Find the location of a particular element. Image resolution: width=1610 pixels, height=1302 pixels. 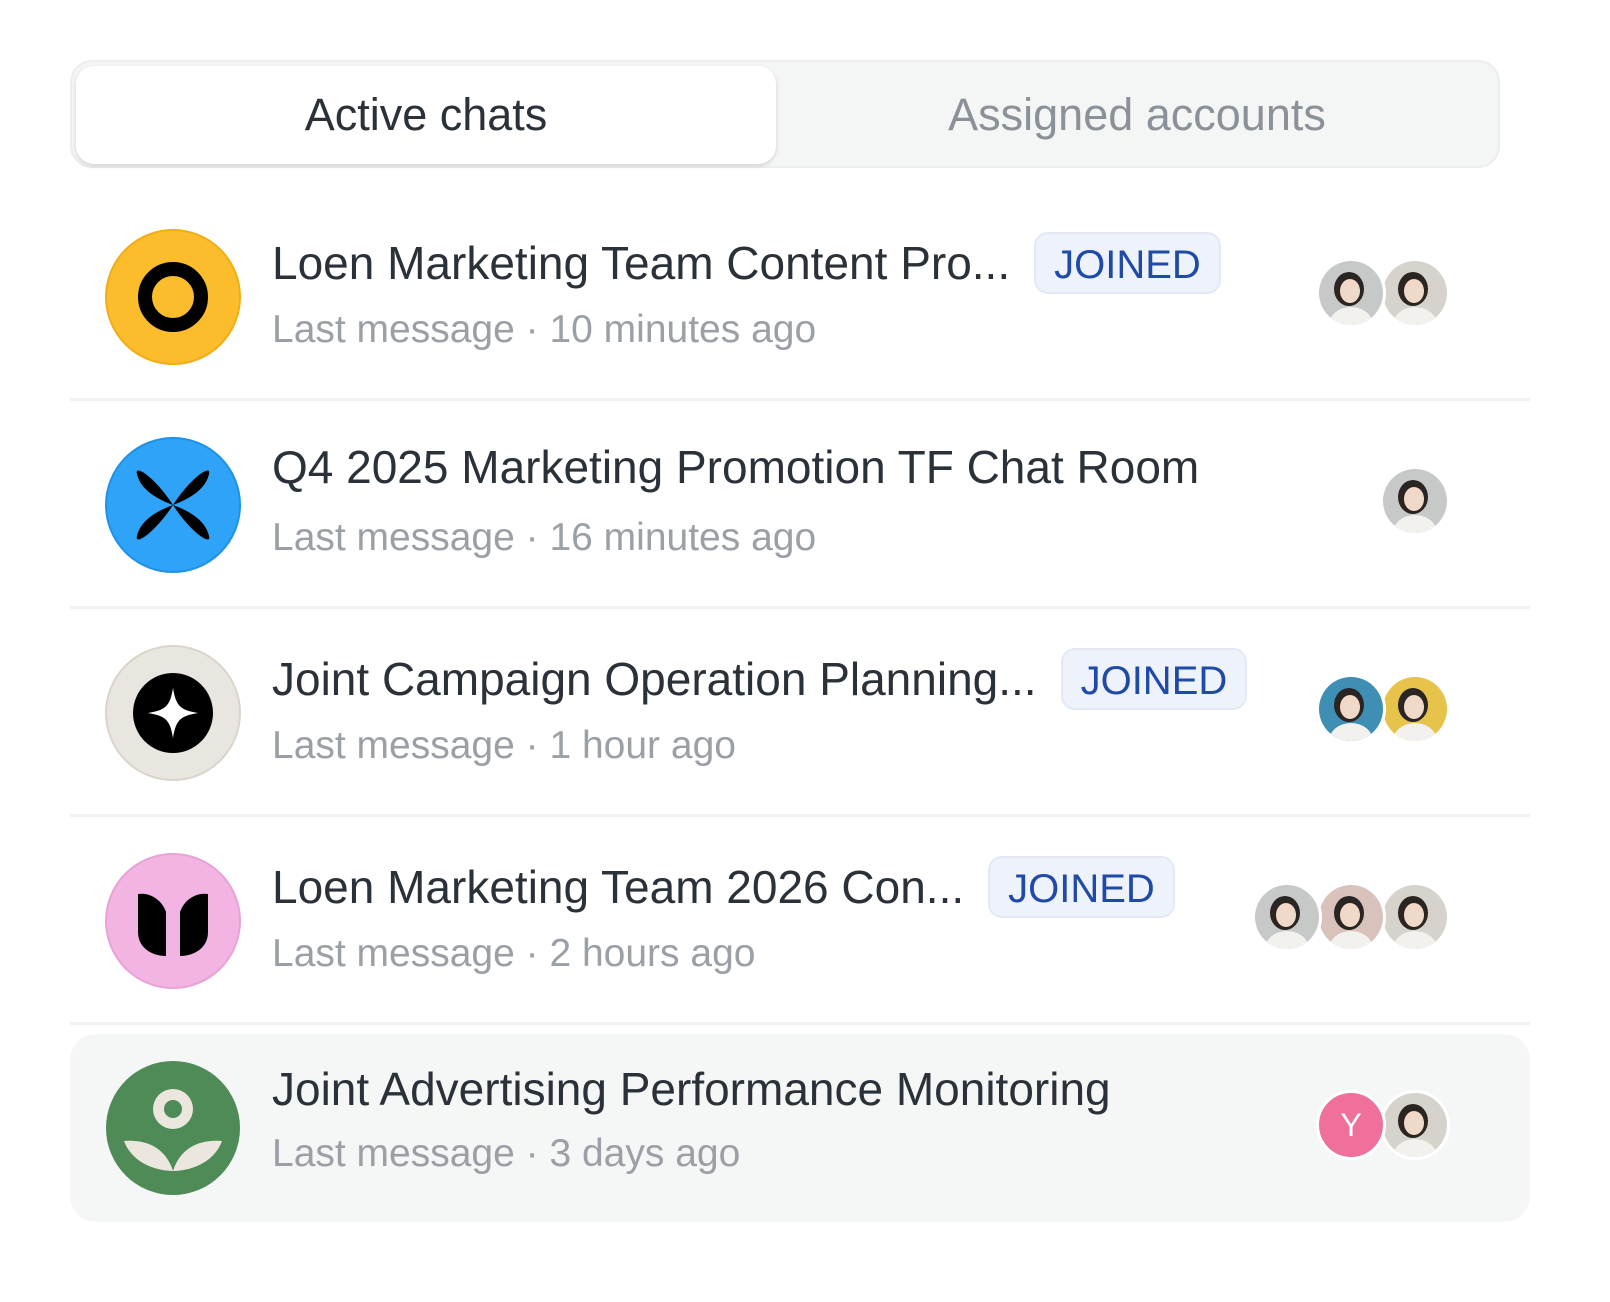

member-avatars: Y is located at coordinates (1383, 1125).